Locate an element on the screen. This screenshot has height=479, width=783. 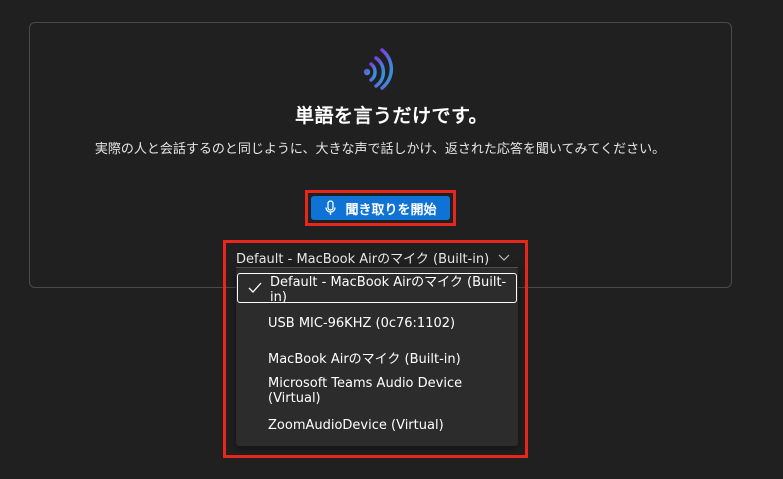
dropdown-option: Microsoft Teams Audio Device (Virtual) is located at coordinates (377, 391).